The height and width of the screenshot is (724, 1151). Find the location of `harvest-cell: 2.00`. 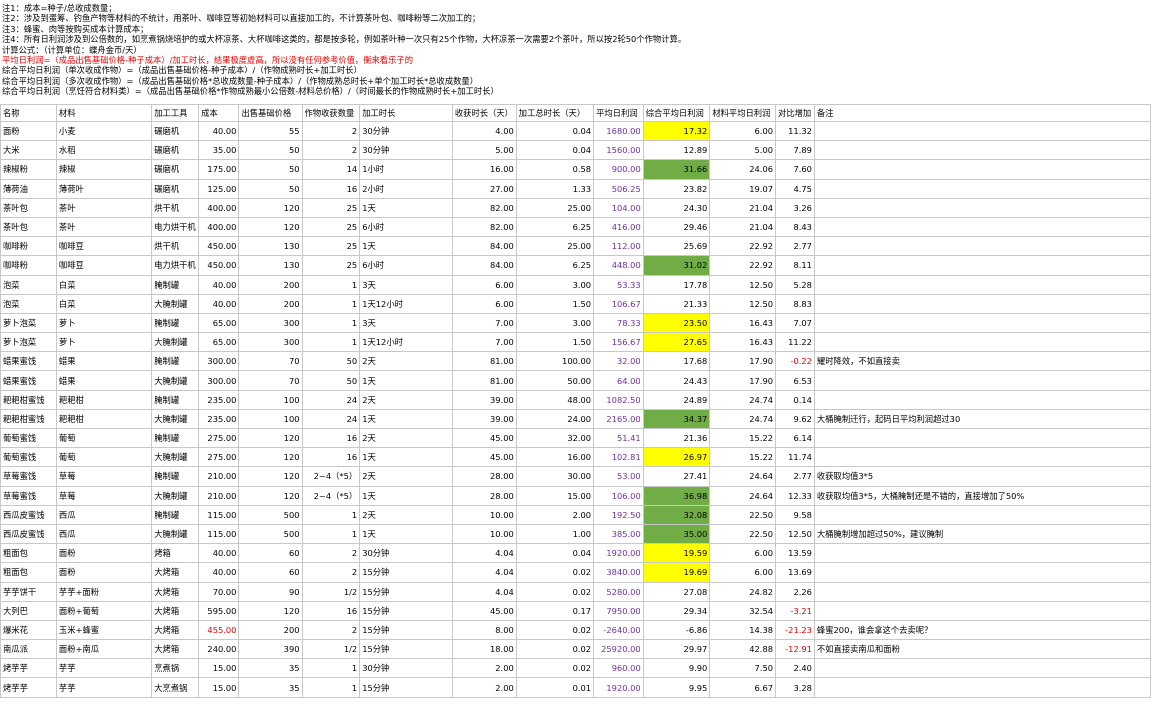

harvest-cell: 2.00 is located at coordinates (484, 668).